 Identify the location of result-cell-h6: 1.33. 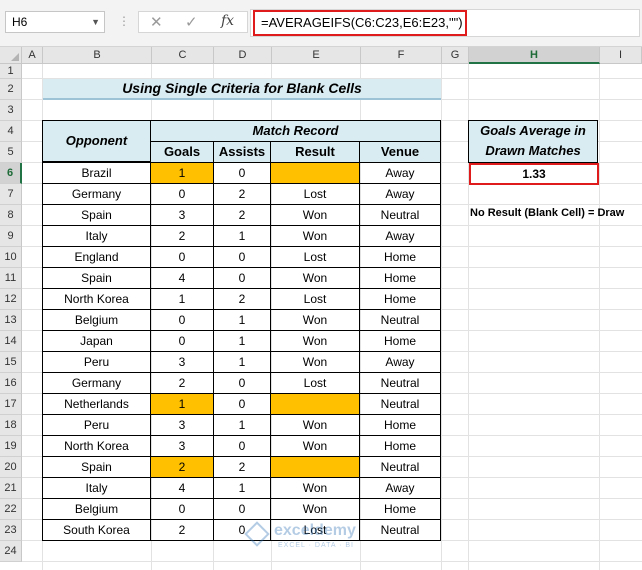
(534, 174).